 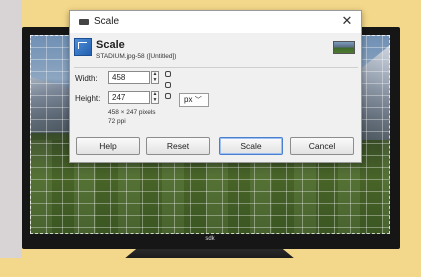 I want to click on image-subtitle: STADIUM.jpg-58 ([Untitled]), so click(x=136, y=56).